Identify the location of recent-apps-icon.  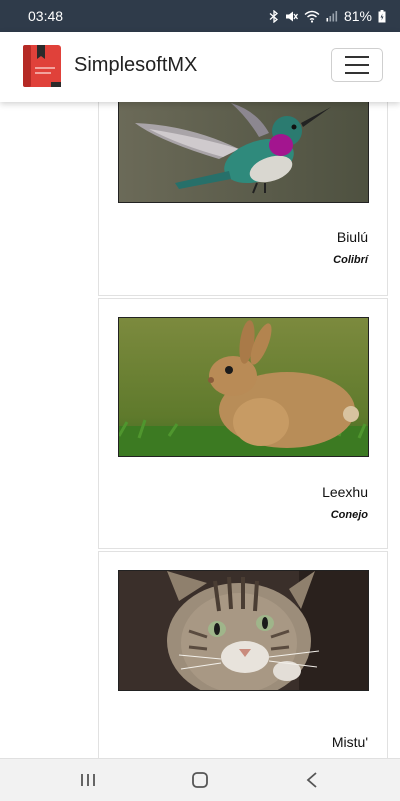
(88, 780).